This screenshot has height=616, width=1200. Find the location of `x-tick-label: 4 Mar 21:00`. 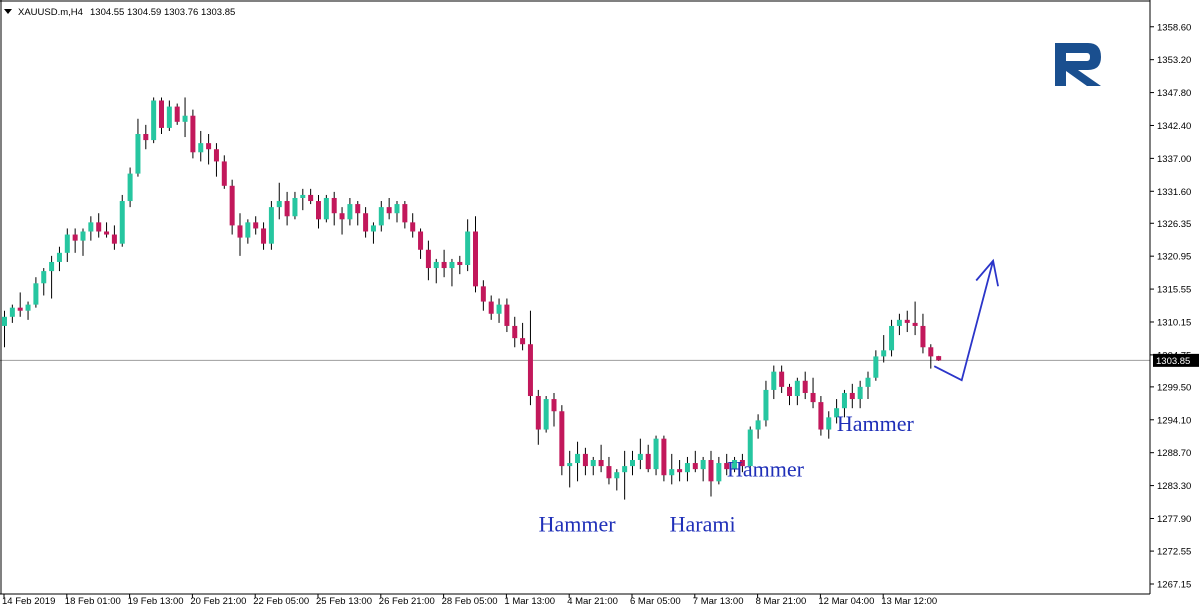

x-tick-label: 4 Mar 21:00 is located at coordinates (592, 601).